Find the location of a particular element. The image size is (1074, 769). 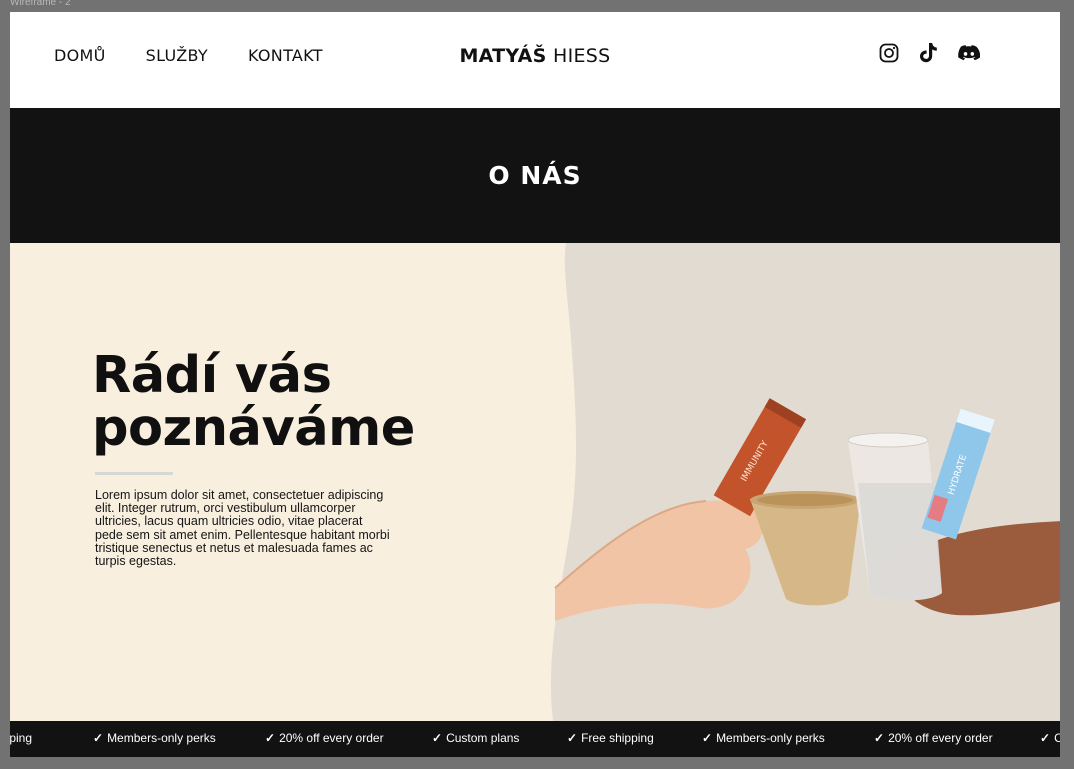

brand-first-name: MATYÁŠ is located at coordinates (503, 56).